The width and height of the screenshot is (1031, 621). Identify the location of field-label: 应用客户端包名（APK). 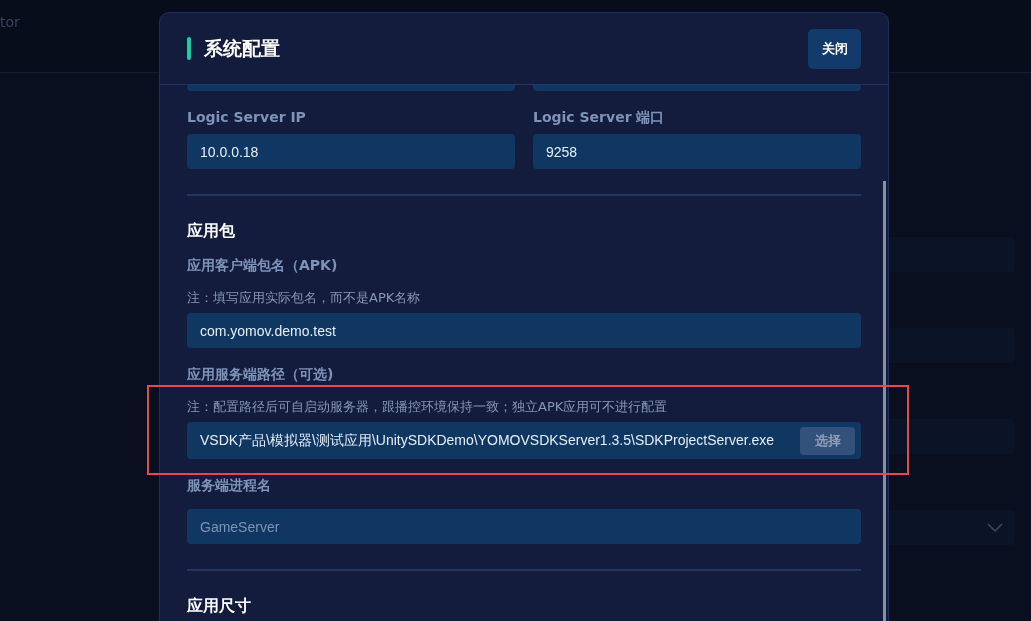
(263, 265).